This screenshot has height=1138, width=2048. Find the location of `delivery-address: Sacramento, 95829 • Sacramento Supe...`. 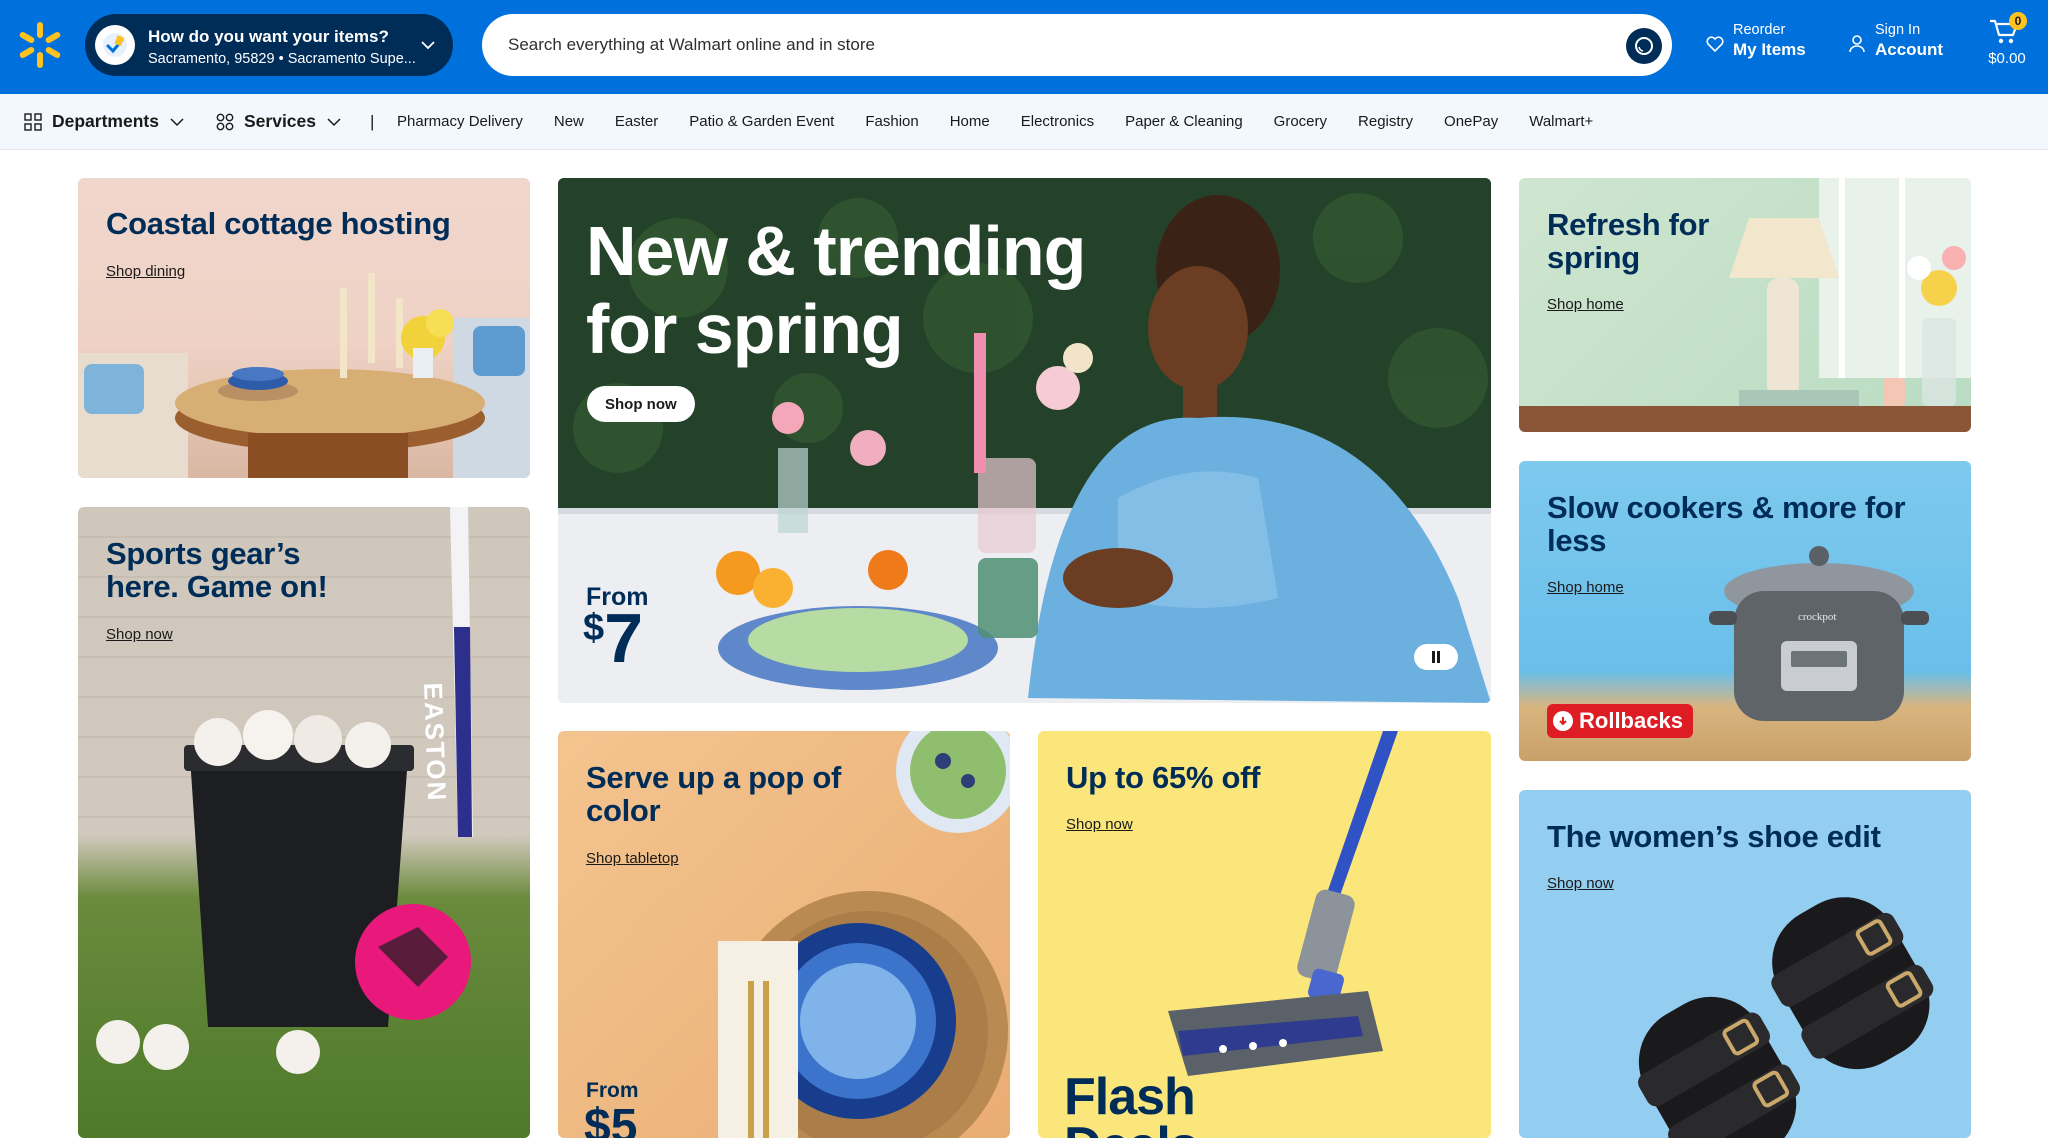

delivery-address: Sacramento, 95829 • Sacramento Supe... is located at coordinates (282, 59).